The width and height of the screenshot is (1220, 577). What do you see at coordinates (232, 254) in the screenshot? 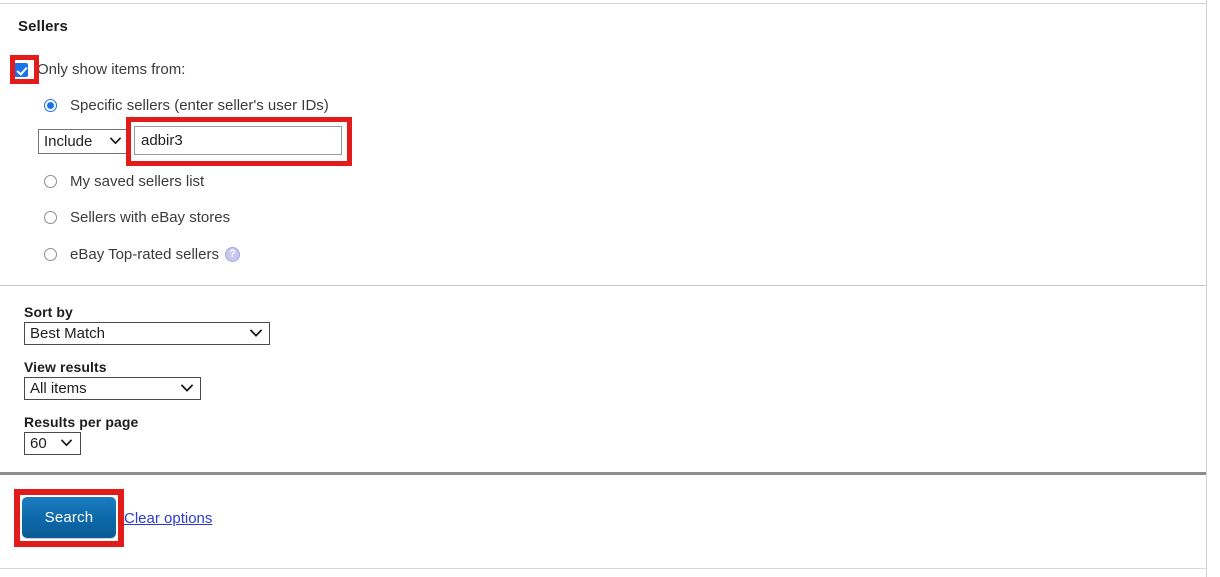
I see `help-question-icon: ?` at bounding box center [232, 254].